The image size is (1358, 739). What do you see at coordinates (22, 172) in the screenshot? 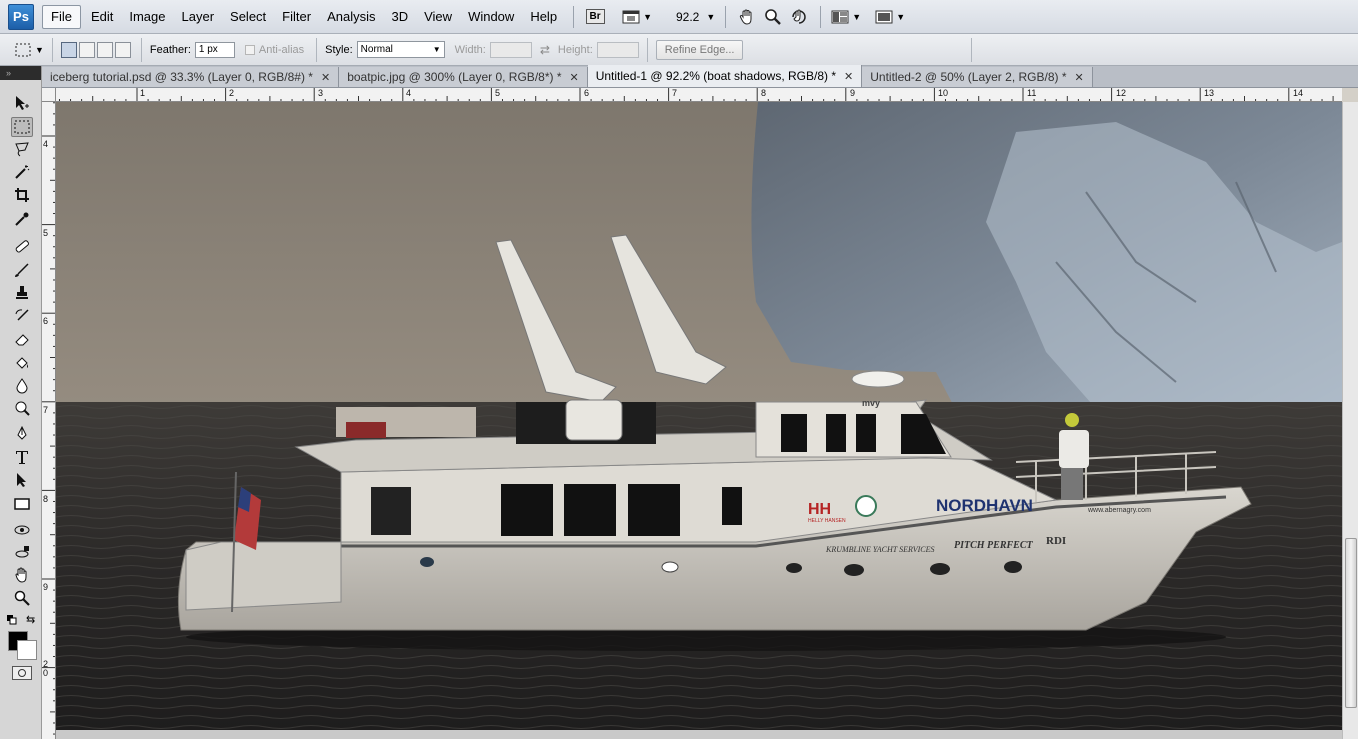
I see `magic-wand-tool` at bounding box center [22, 172].